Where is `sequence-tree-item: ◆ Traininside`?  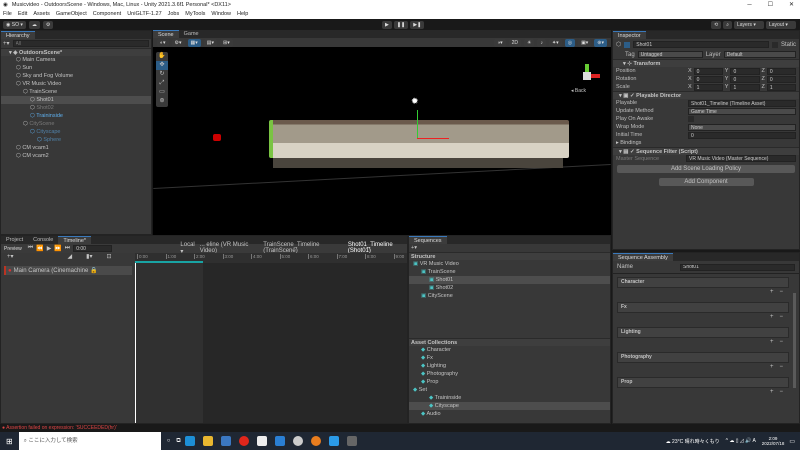
sequence-tree-item: ◆ Traininside is located at coordinates (509, 398).